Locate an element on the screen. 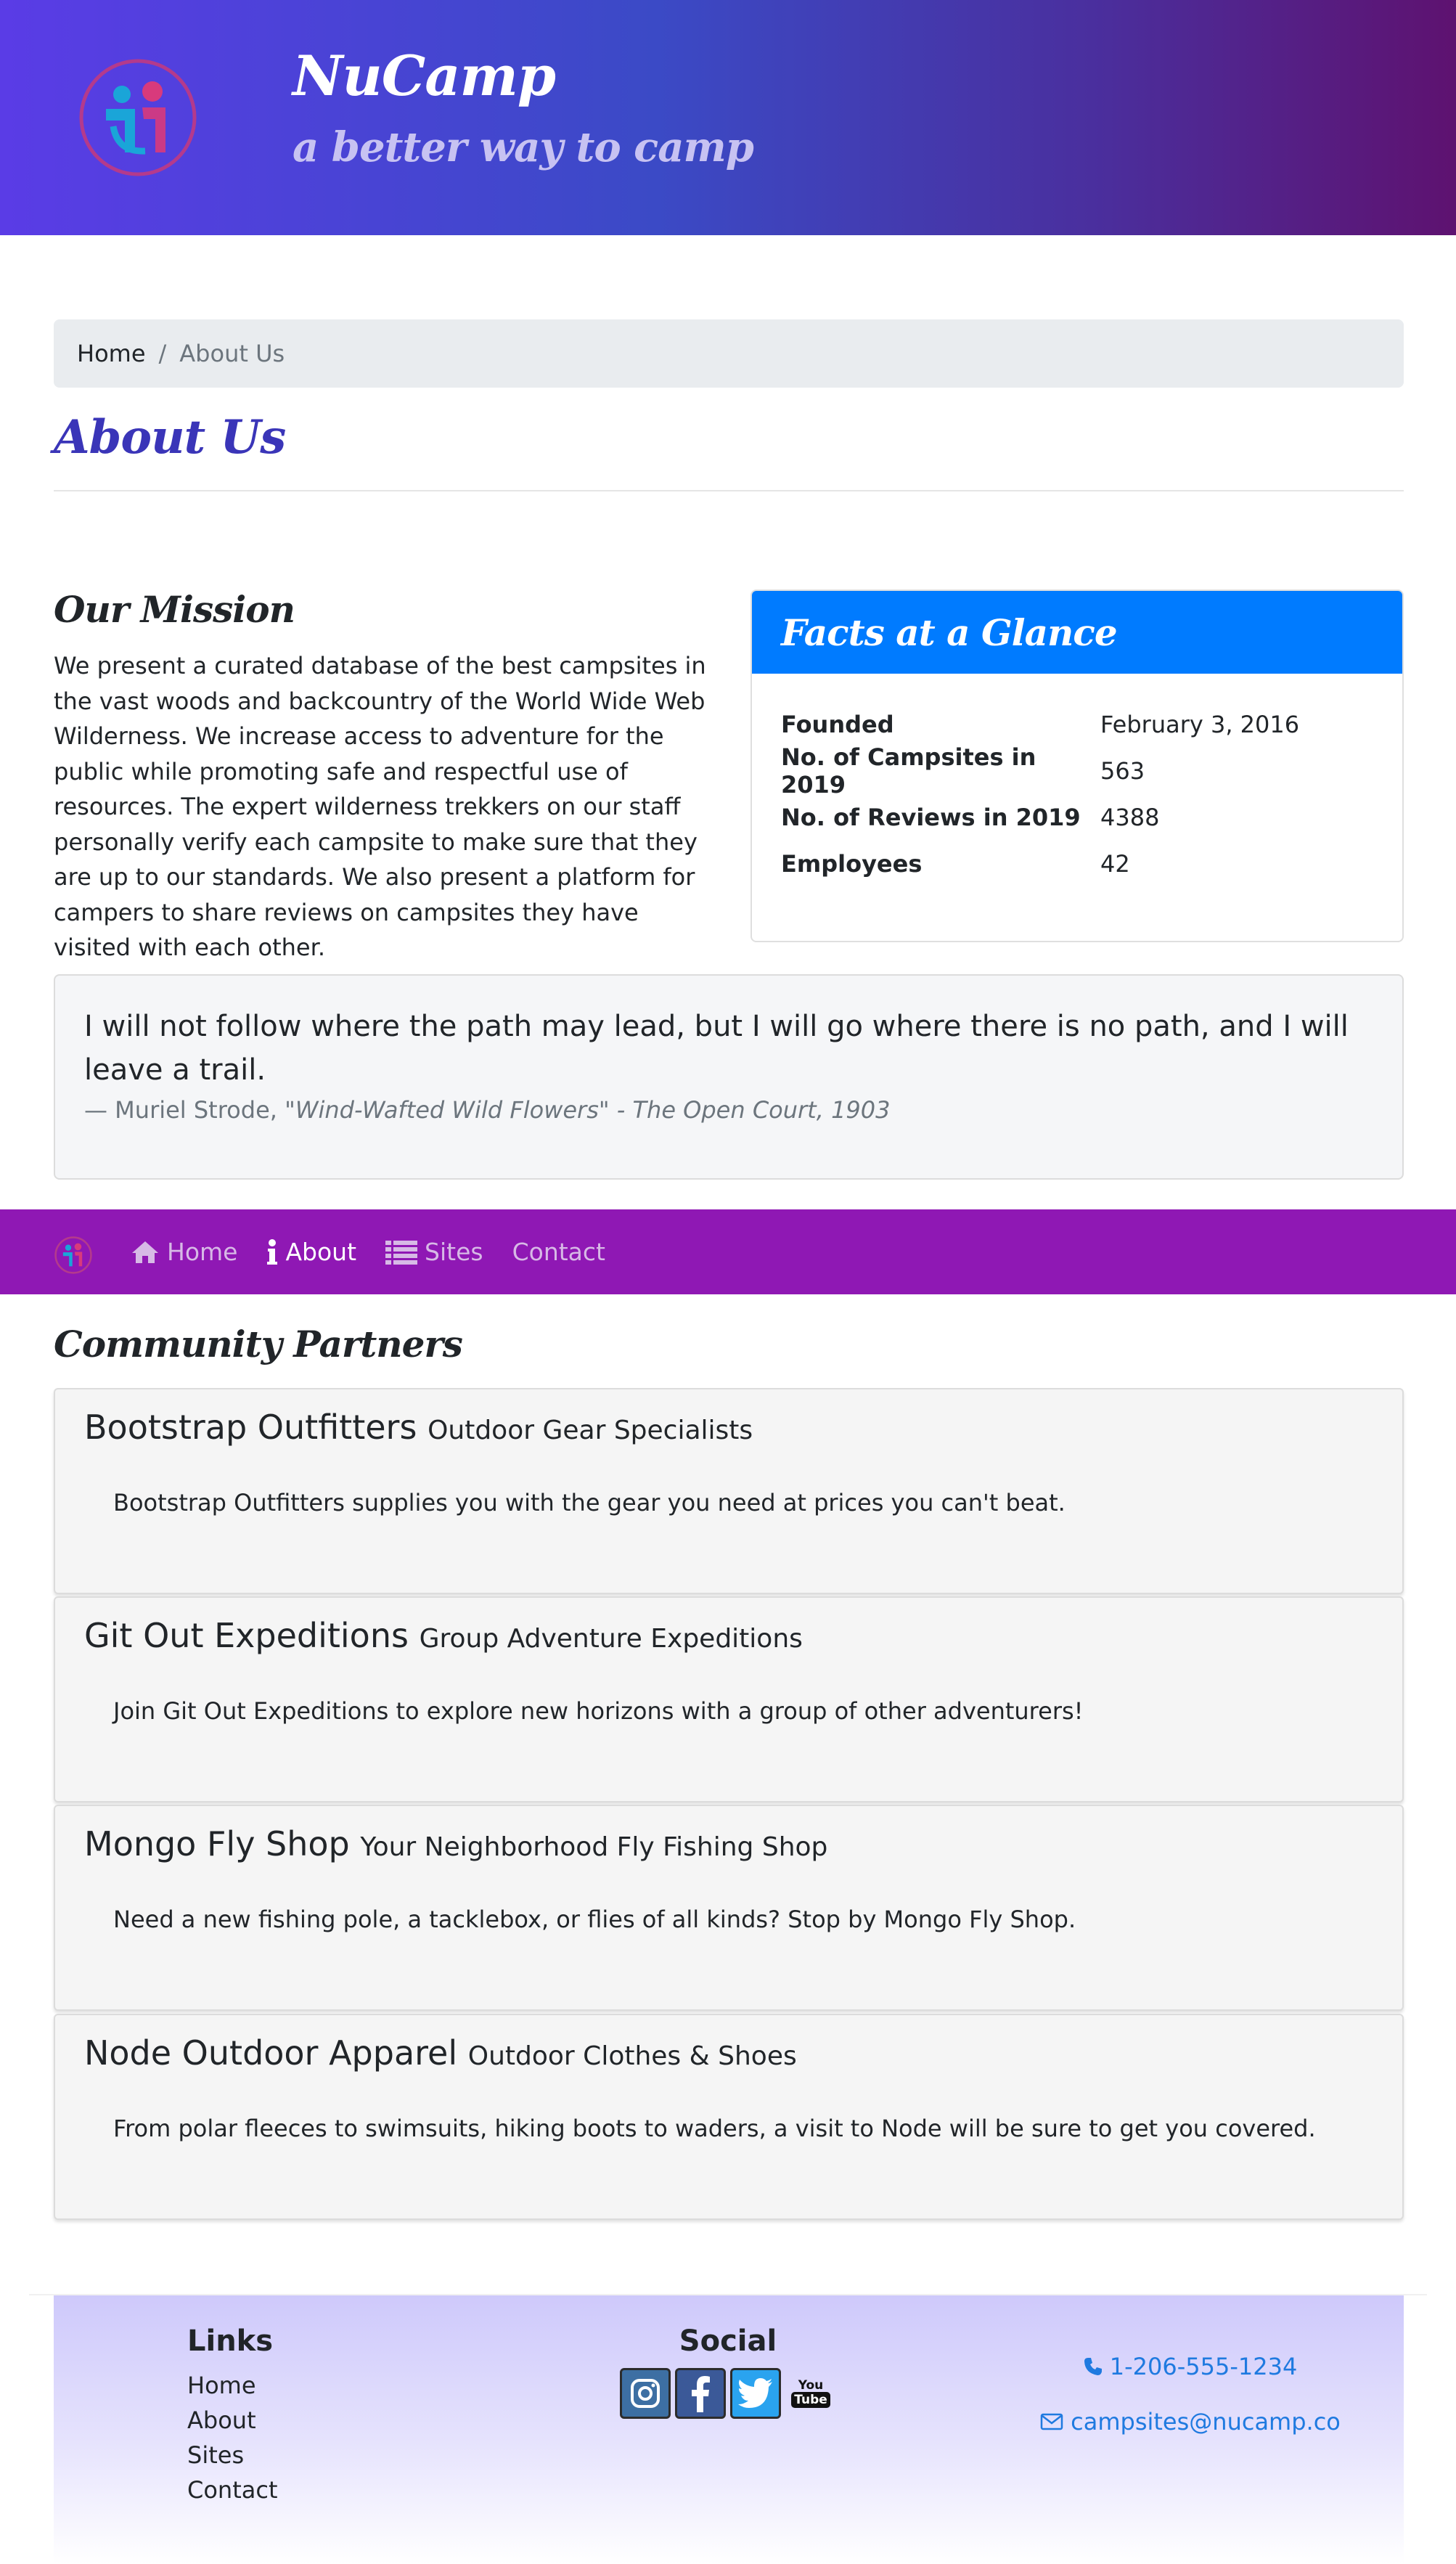 The width and height of the screenshot is (1456, 2564). footer-email: campsites@nucamp.co is located at coordinates (1206, 2422).